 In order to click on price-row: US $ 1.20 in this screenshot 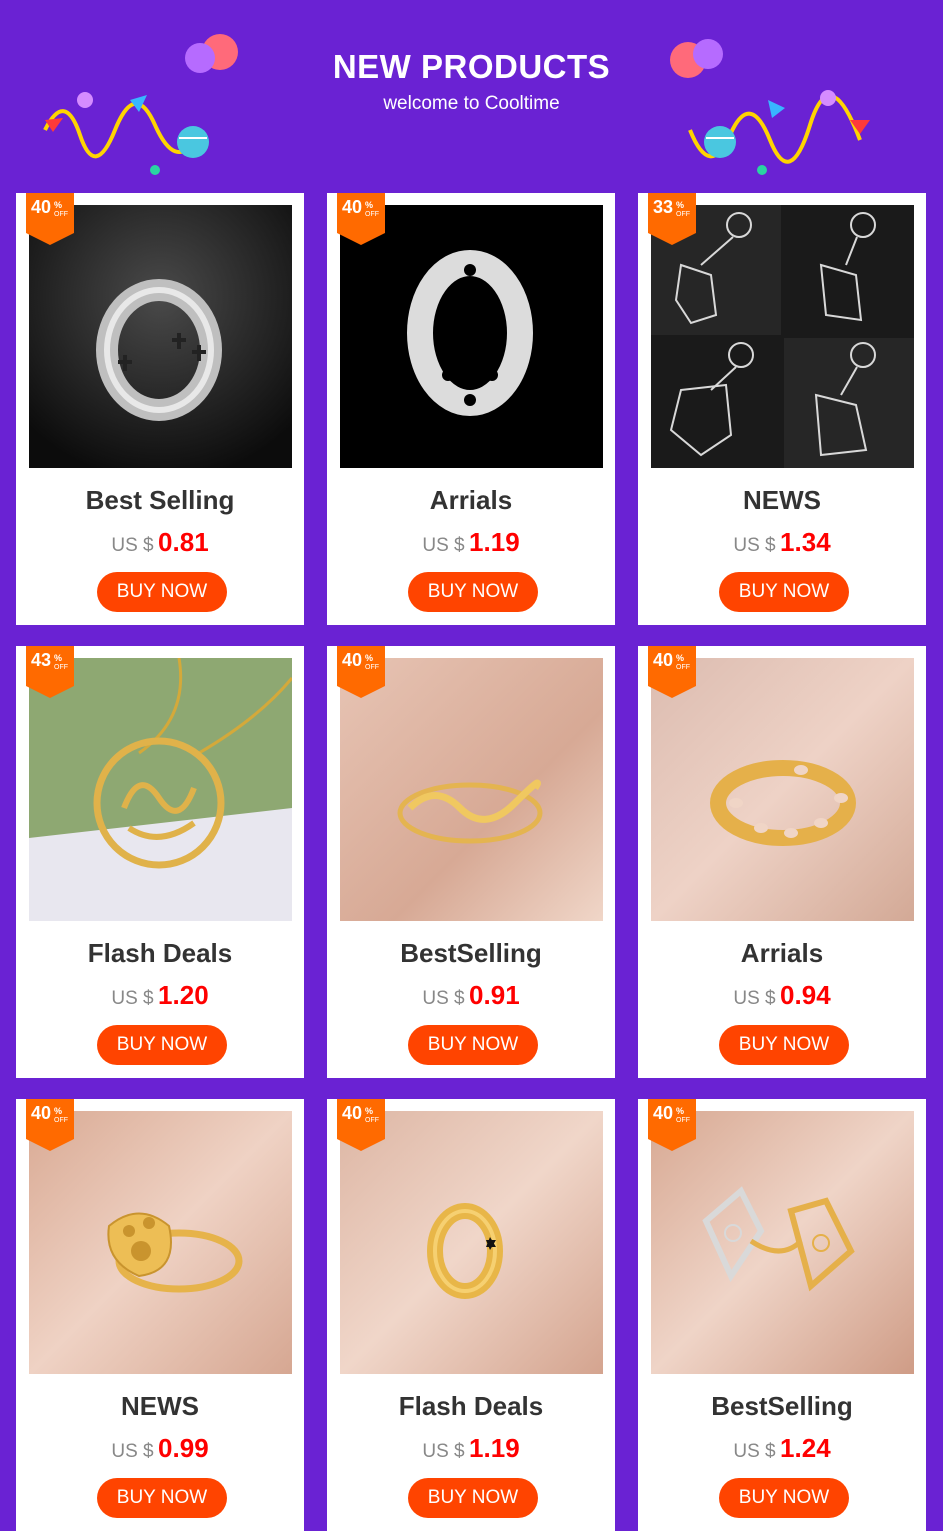, I will do `click(160, 995)`.